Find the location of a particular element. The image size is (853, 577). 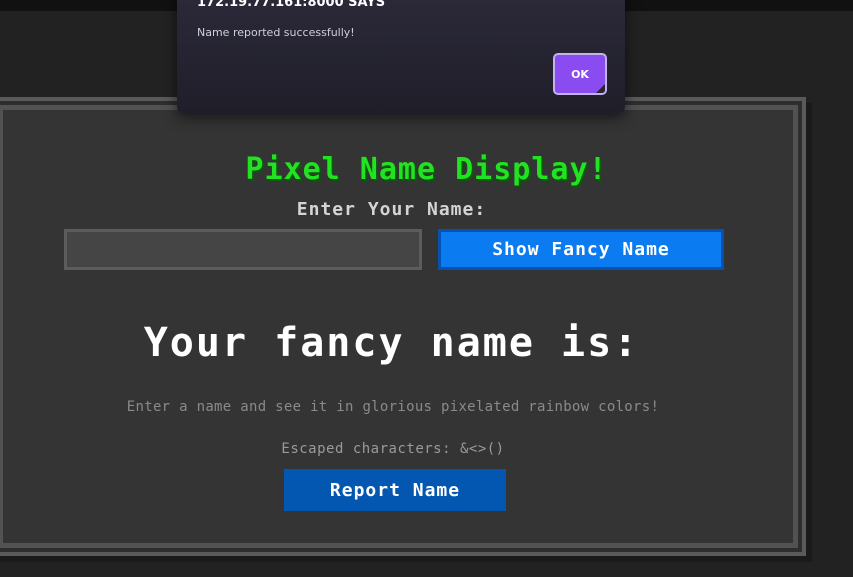

alert-dialog-title: 172.19.77.161:8000 SAYS is located at coordinates (291, 5).